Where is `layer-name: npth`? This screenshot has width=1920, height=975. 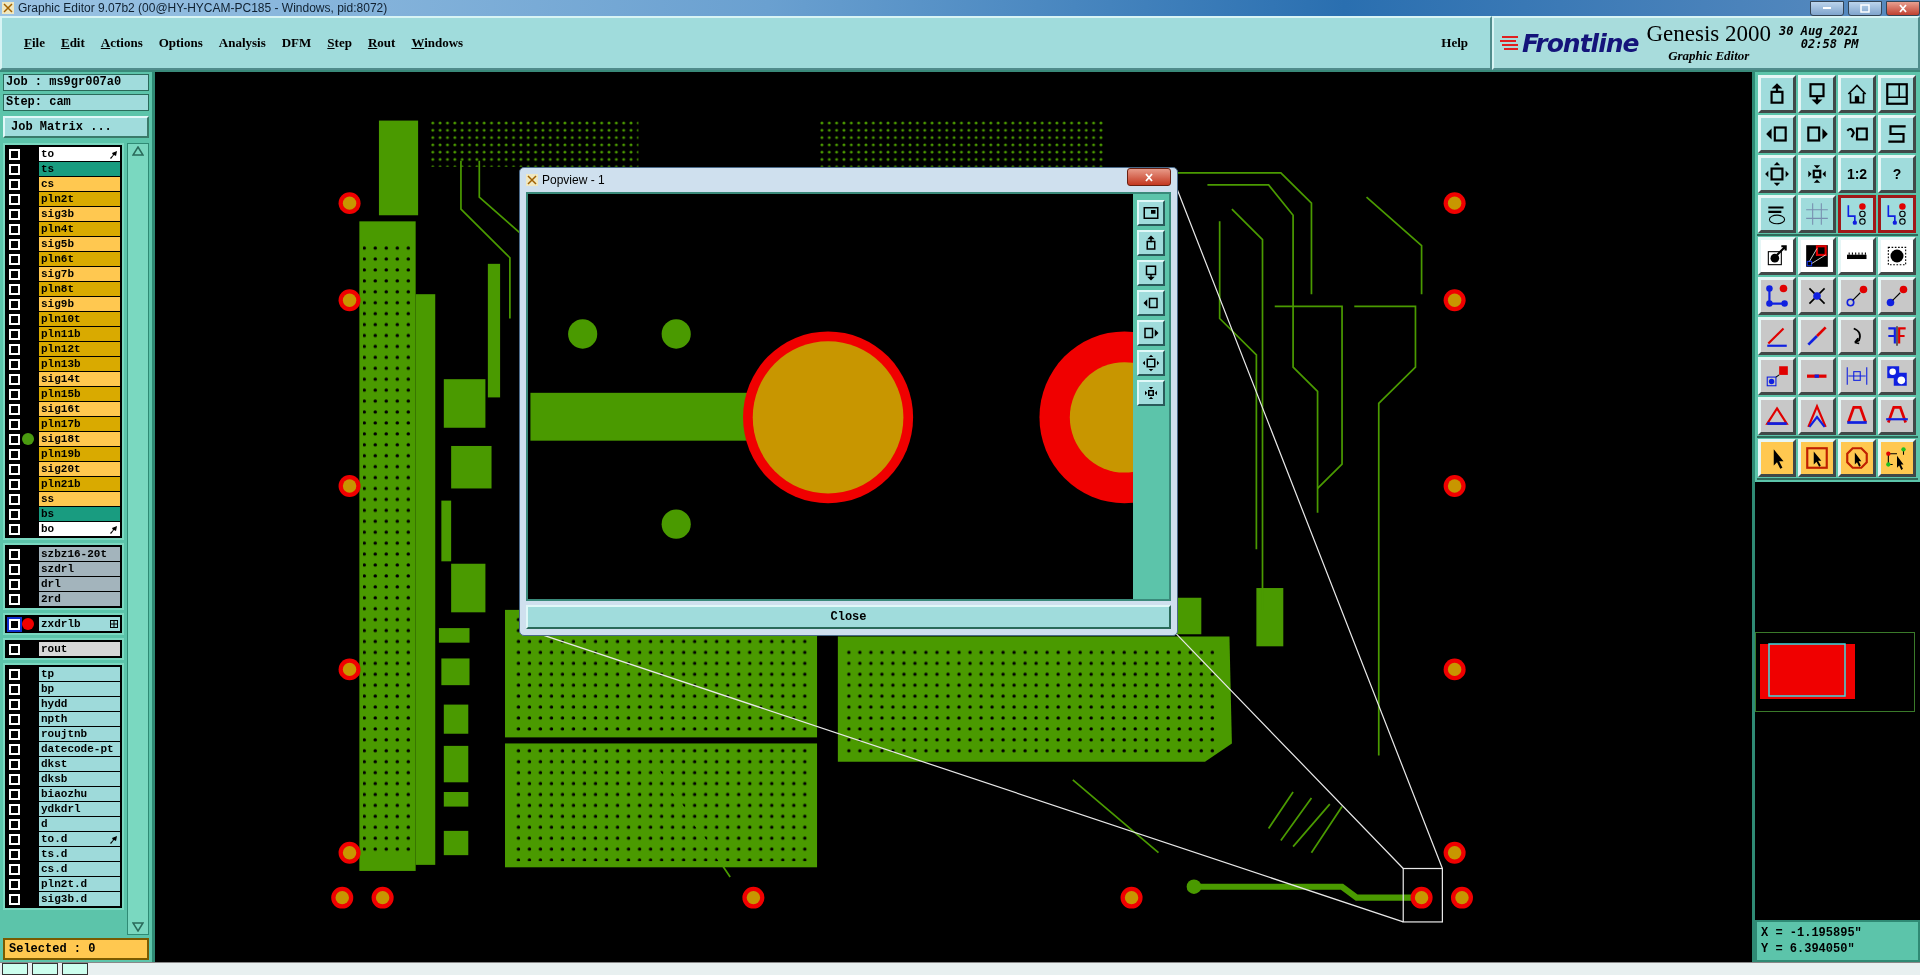
layer-name: npth is located at coordinates (79, 719).